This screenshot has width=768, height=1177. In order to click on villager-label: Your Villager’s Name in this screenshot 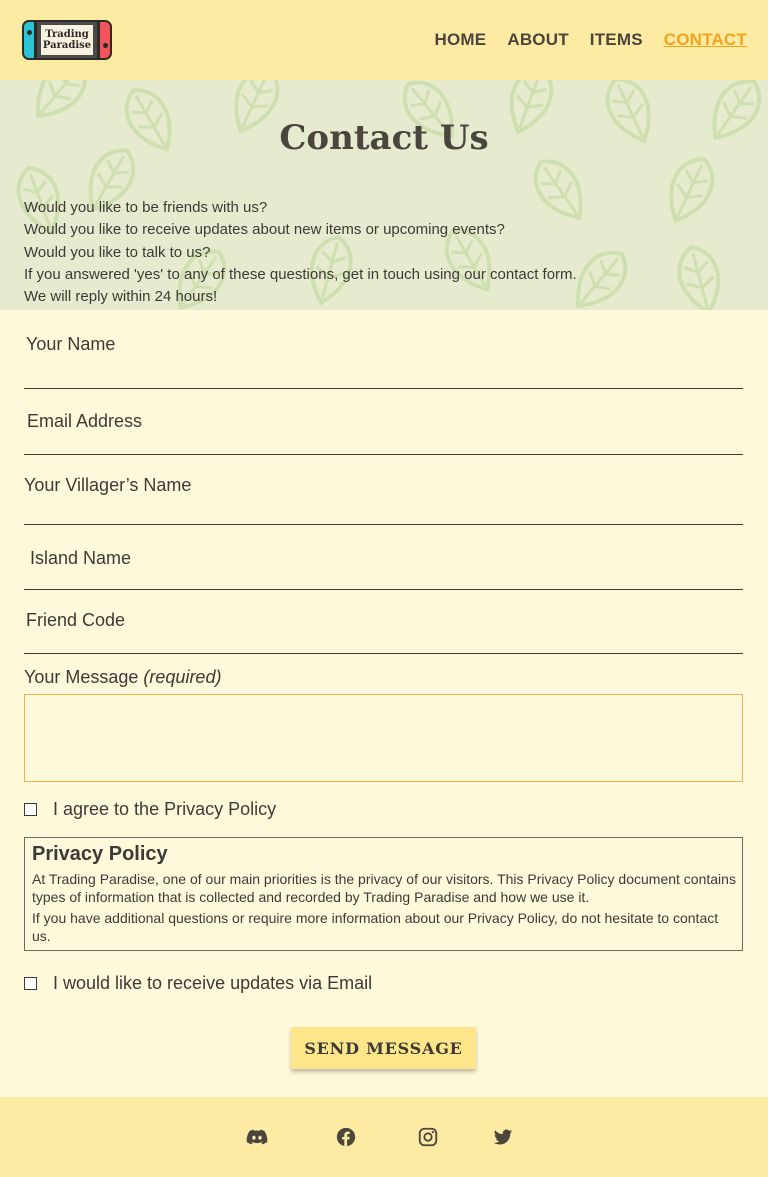, I will do `click(108, 485)`.